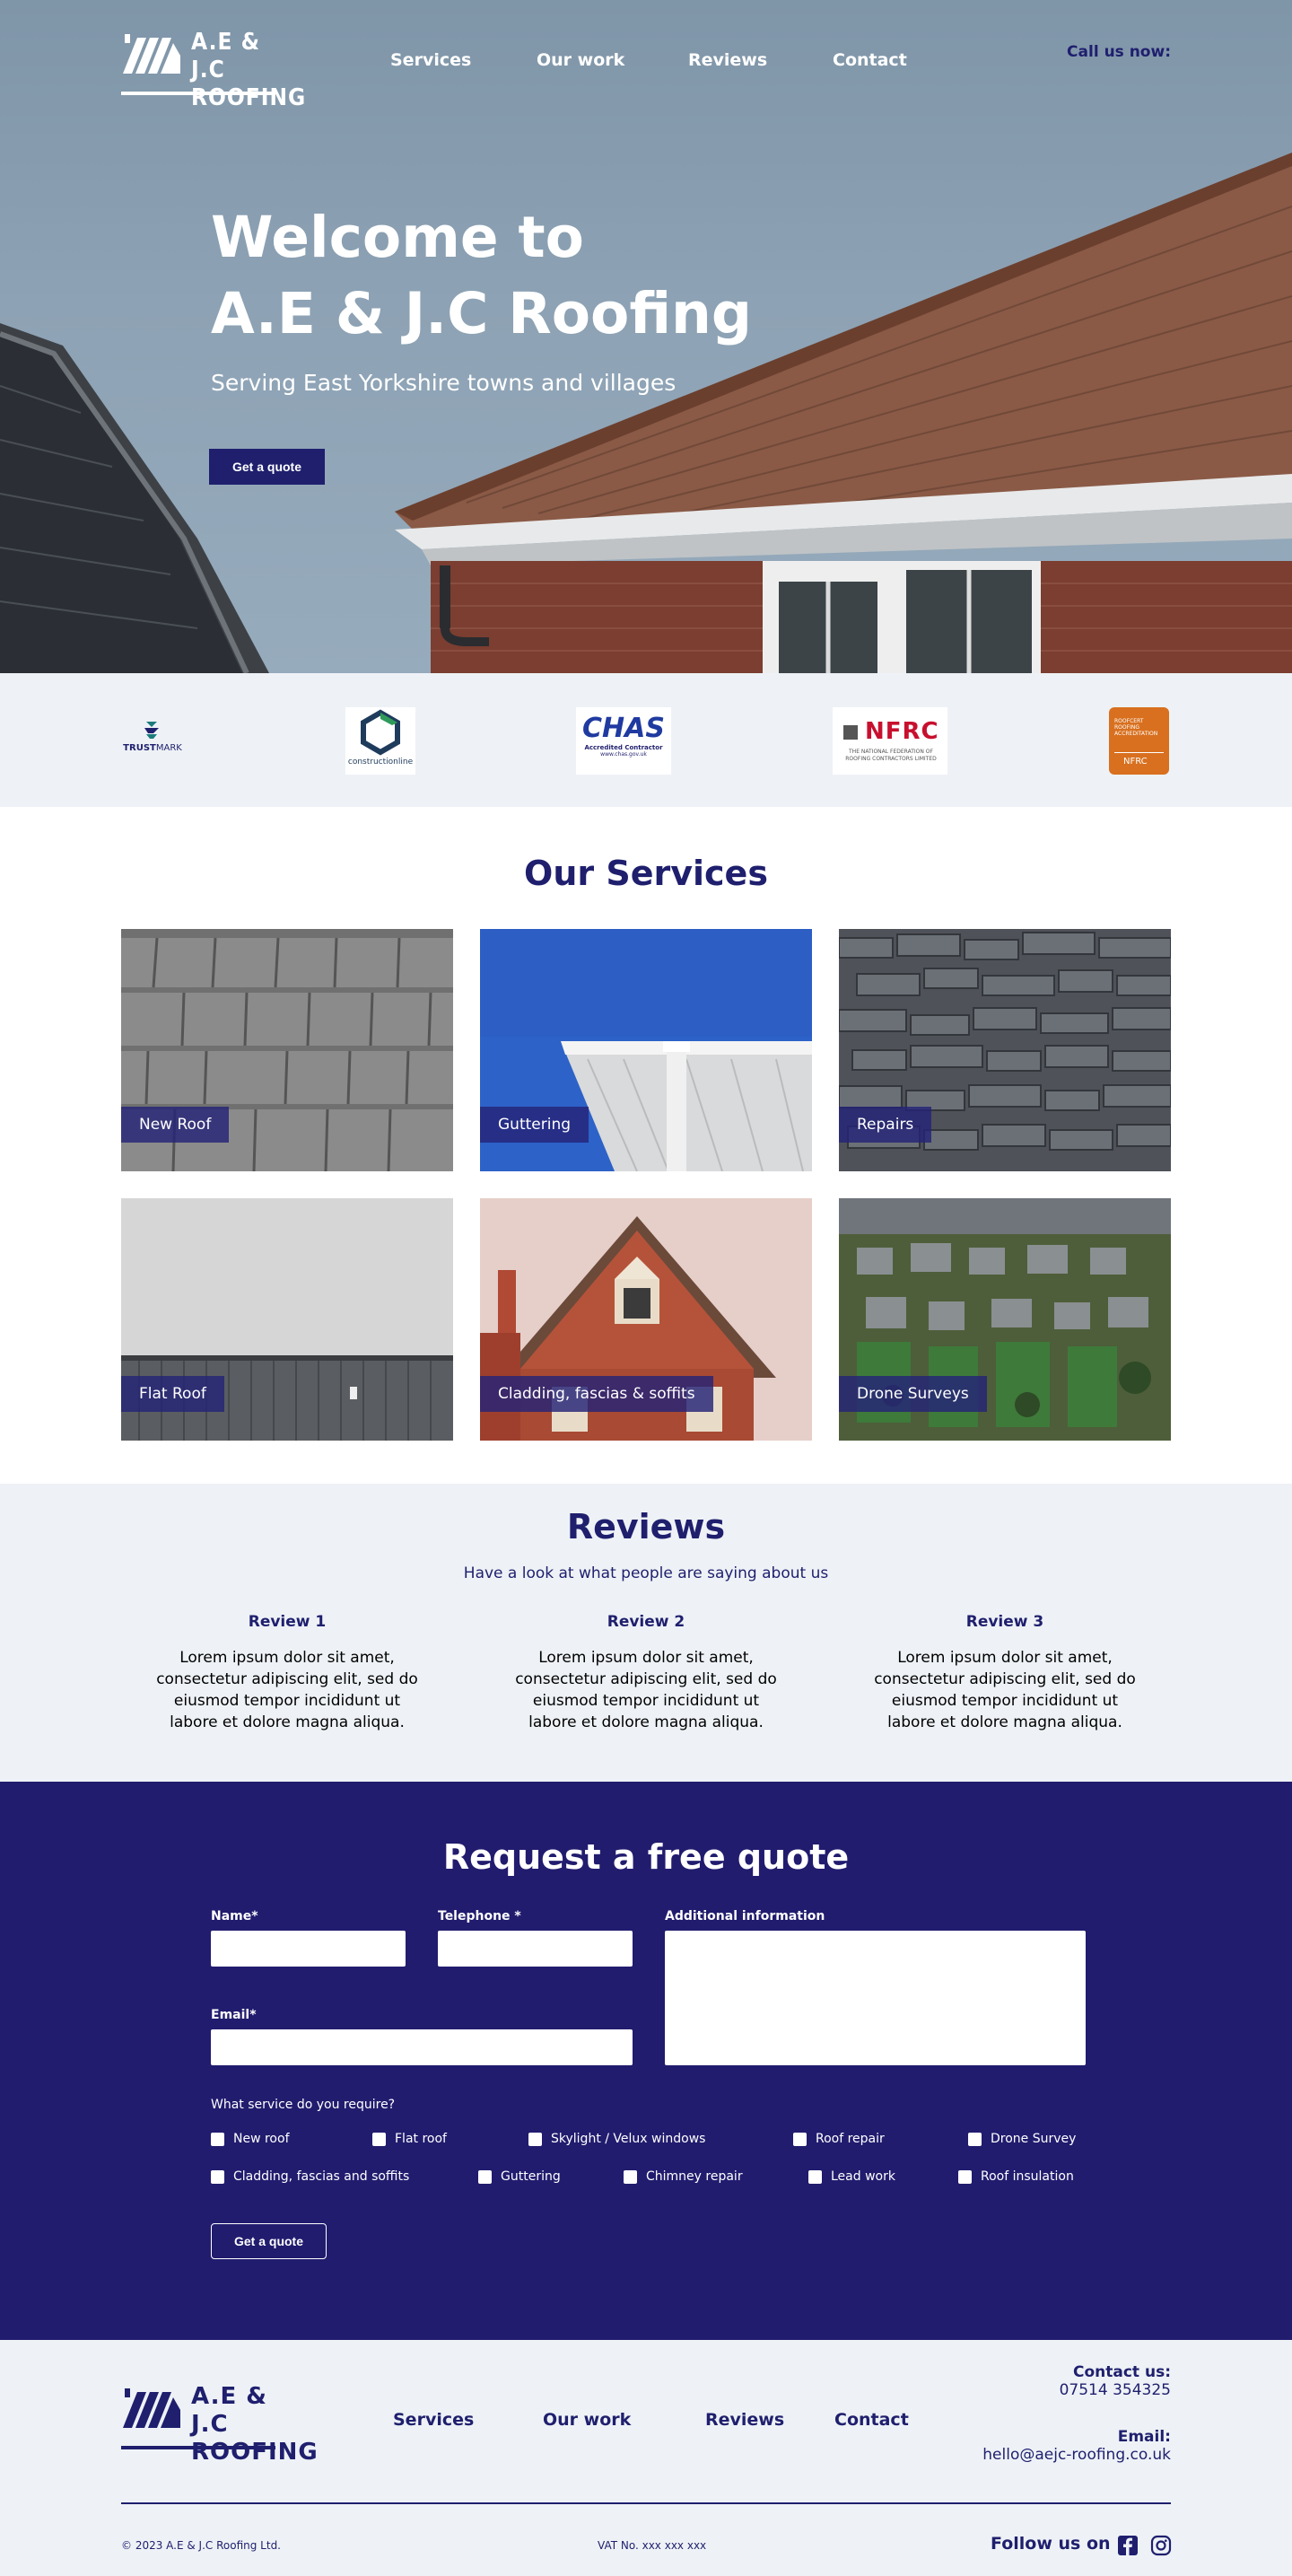 Image resolution: width=1292 pixels, height=2576 pixels. I want to click on checkbox-flat-roof: Flat roof, so click(409, 2139).